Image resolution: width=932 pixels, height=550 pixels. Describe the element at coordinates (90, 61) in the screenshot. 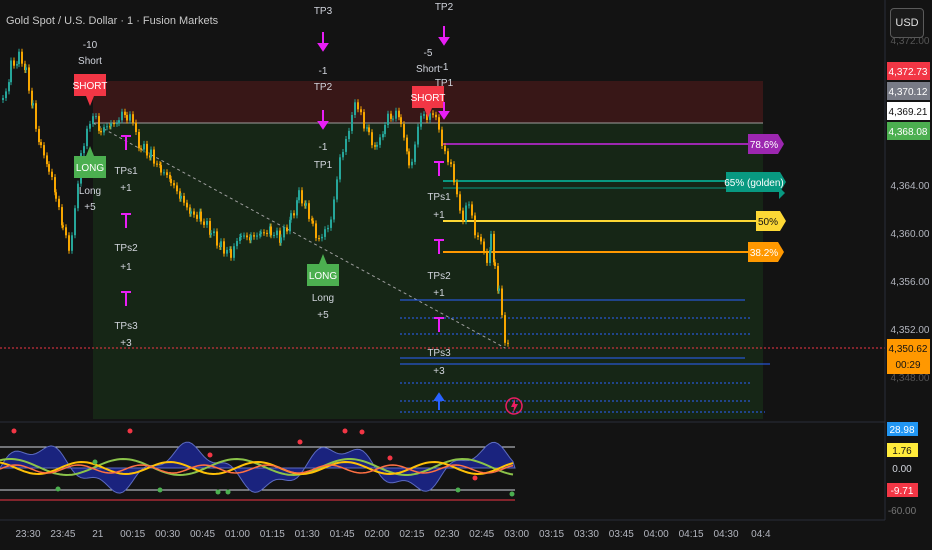

I see `short-signal-1-type: Short` at that location.